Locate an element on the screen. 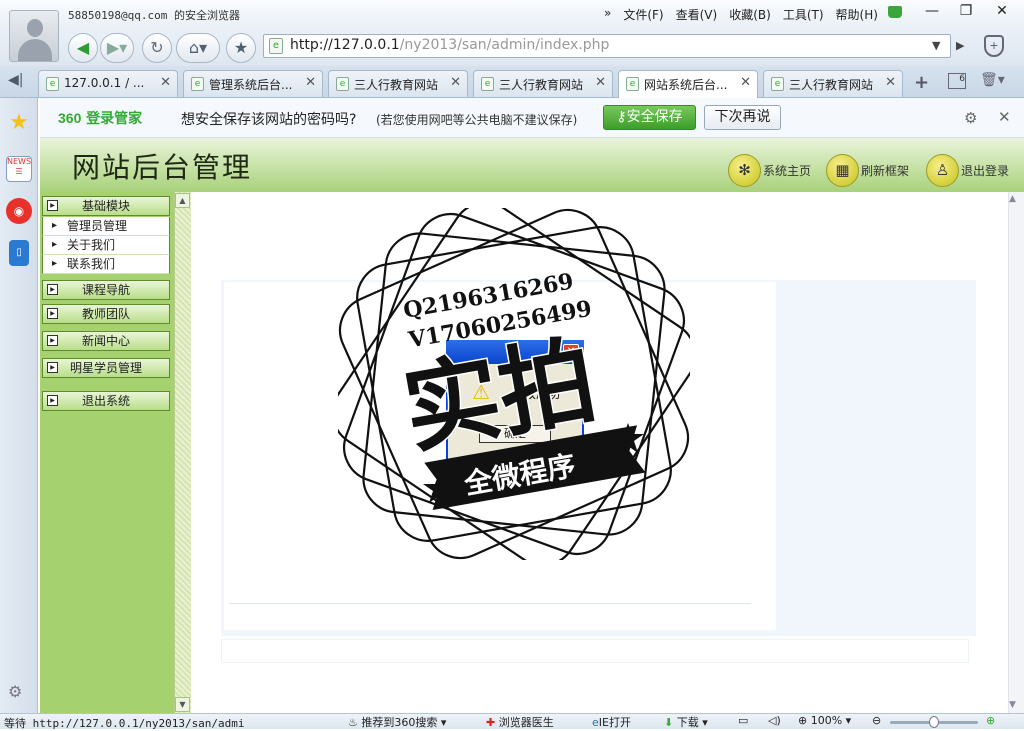  tab-5-active: e 网站系统后台... ✕ is located at coordinates (688, 84).